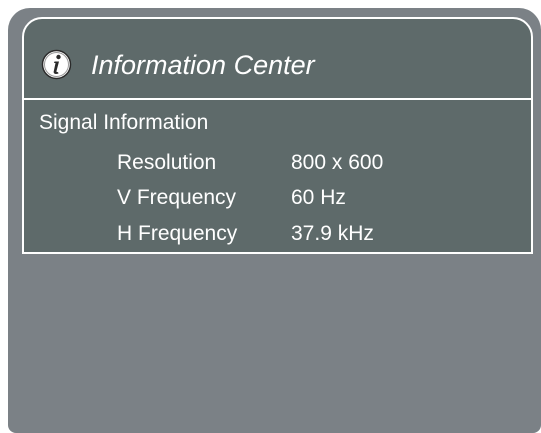  I want to click on row-label: V Frequency, so click(177, 197).